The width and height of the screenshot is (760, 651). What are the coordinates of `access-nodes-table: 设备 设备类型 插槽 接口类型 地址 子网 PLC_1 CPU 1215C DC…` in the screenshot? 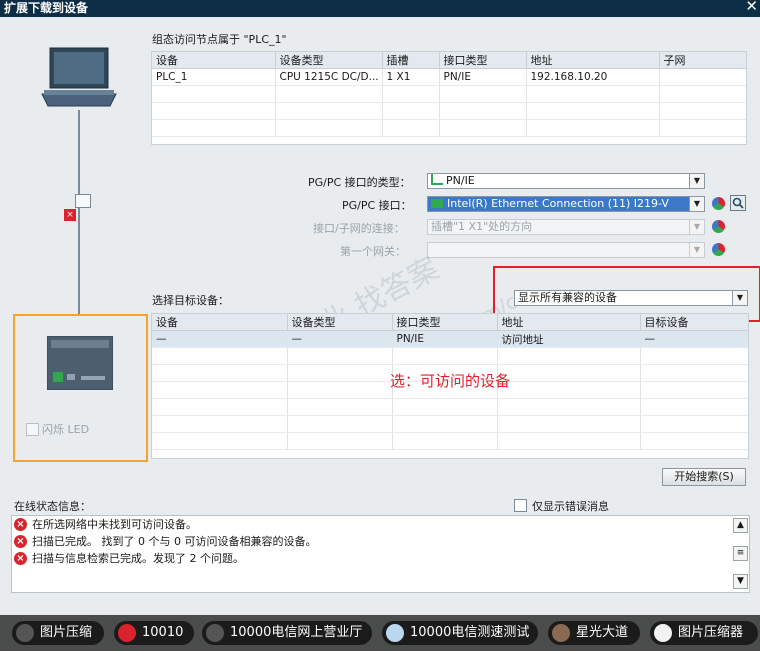 It's located at (449, 94).